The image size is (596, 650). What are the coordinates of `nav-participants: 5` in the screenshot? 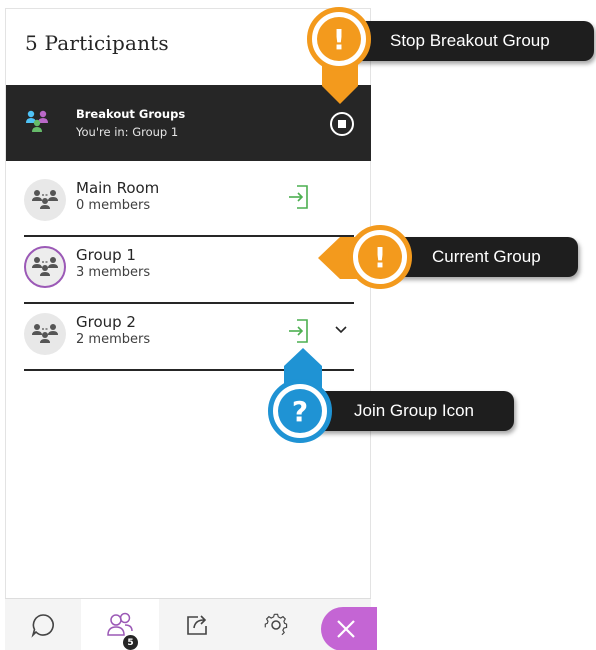 It's located at (120, 624).